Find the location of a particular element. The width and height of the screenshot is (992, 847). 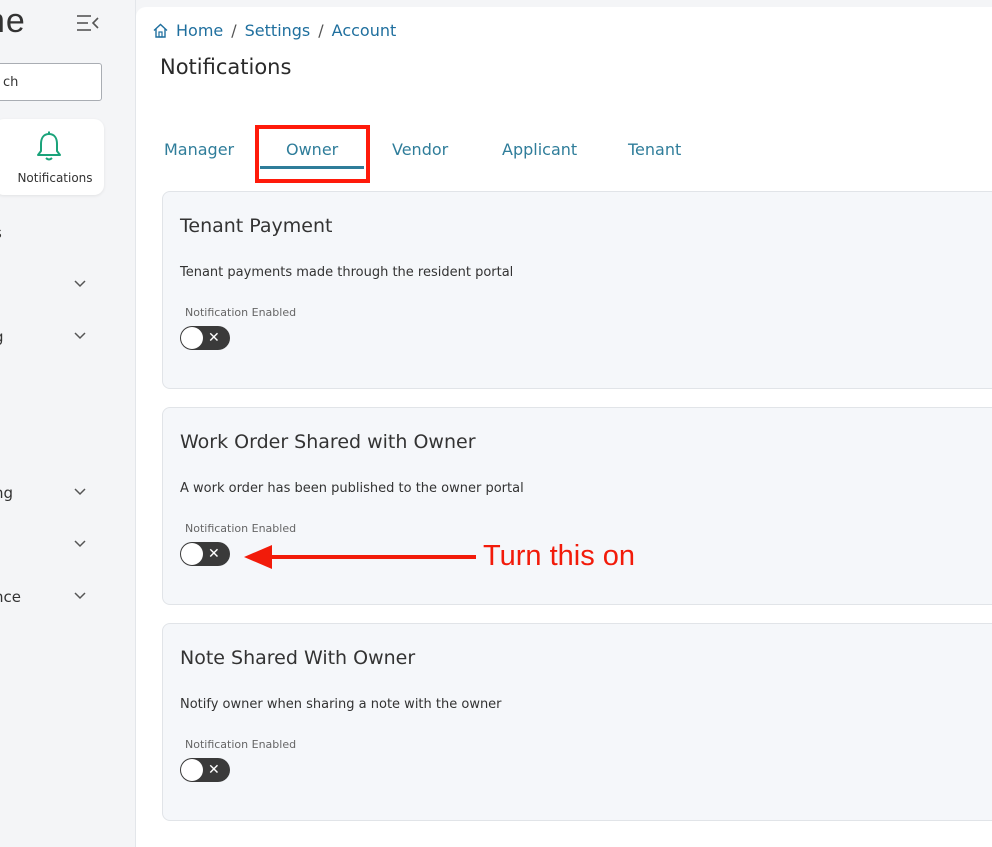

sidebar: ne ch Notifications s g ng nce is located at coordinates (68, 423).